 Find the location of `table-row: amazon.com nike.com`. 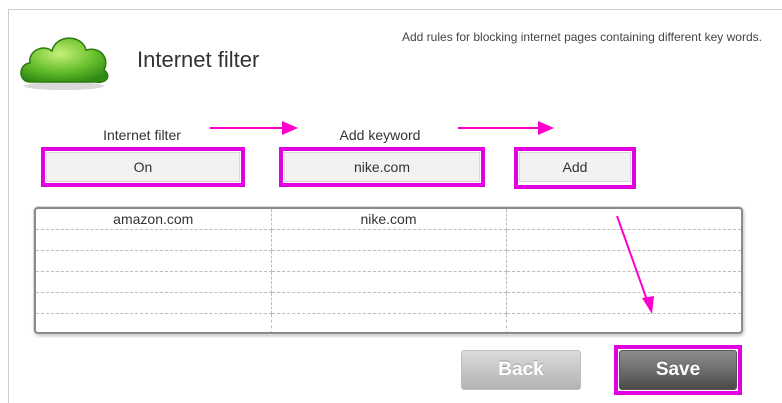

table-row: amazon.com nike.com is located at coordinates (388, 219).